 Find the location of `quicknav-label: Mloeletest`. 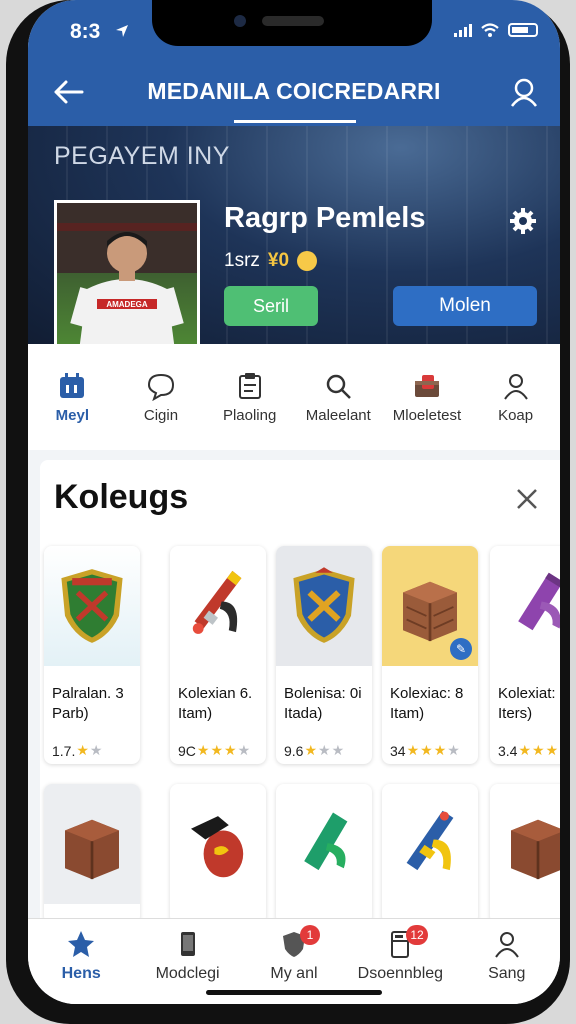

quicknav-label: Mloeletest is located at coordinates (427, 415).